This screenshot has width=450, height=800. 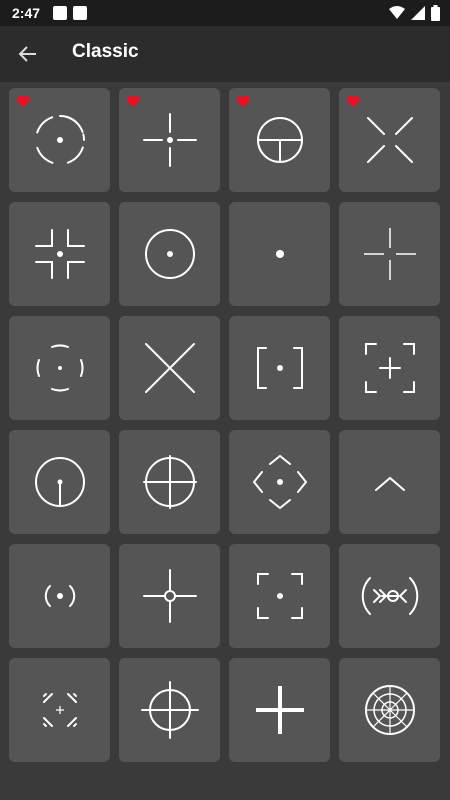 What do you see at coordinates (225, 13) in the screenshot?
I see `status-bar: 2:47` at bounding box center [225, 13].